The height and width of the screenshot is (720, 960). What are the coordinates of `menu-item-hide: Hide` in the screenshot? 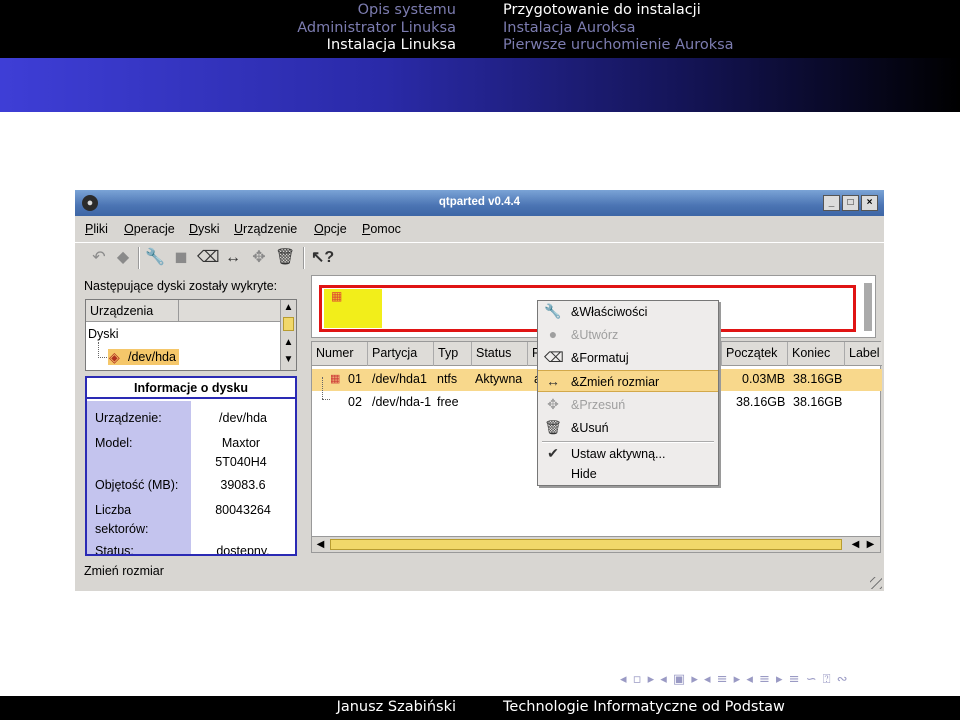 It's located at (628, 474).